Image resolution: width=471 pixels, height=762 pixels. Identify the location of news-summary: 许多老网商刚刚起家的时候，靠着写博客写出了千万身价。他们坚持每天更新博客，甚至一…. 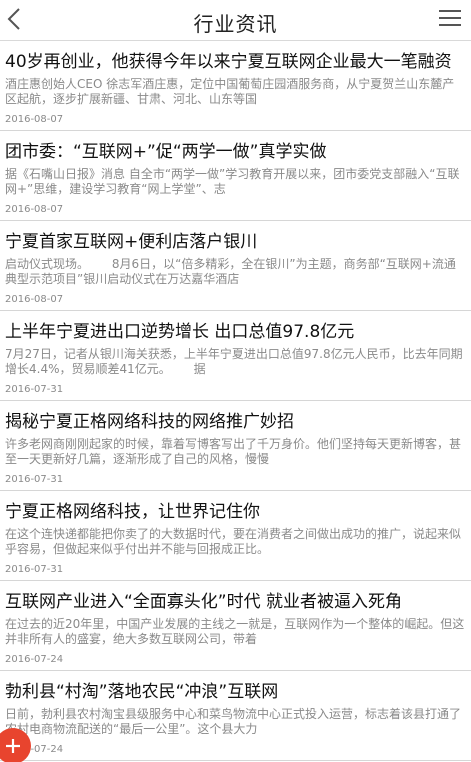
(233, 451).